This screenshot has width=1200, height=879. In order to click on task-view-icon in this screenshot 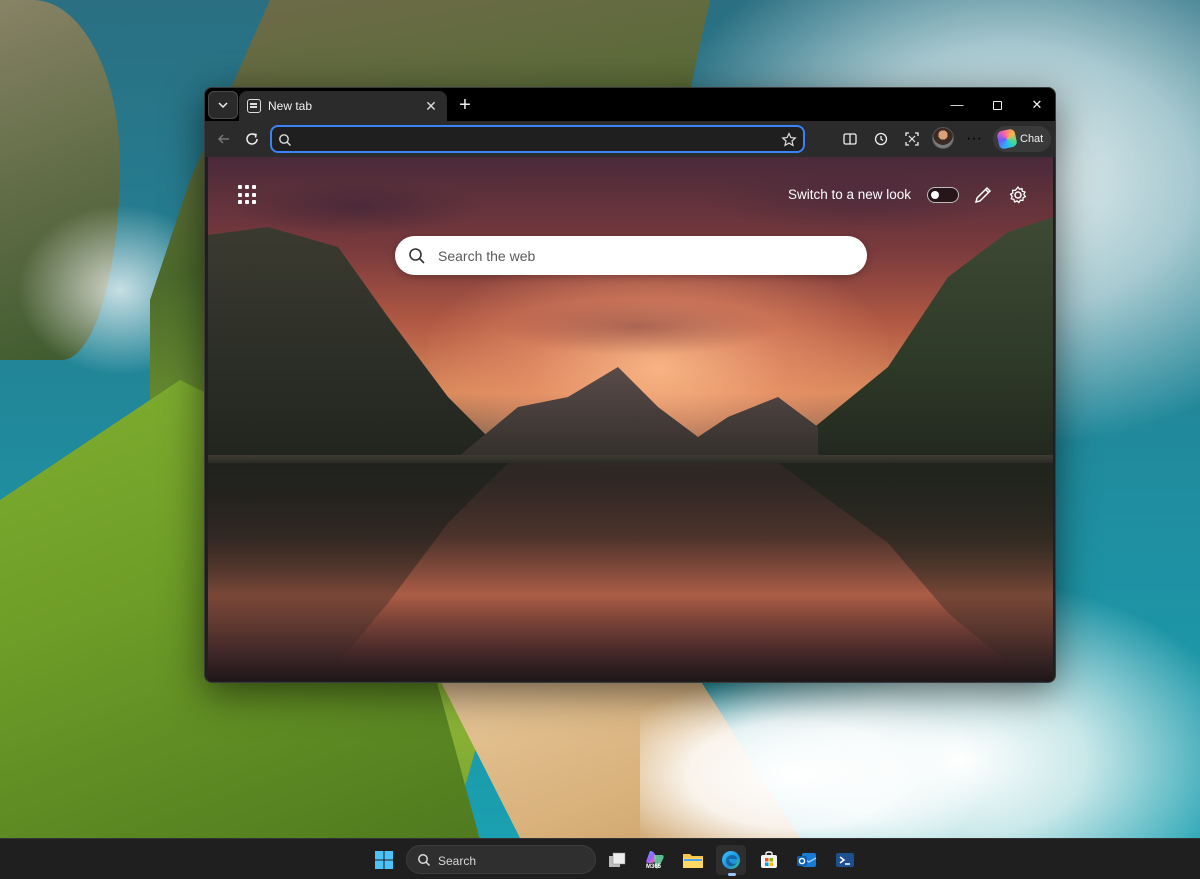, I will do `click(617, 859)`.